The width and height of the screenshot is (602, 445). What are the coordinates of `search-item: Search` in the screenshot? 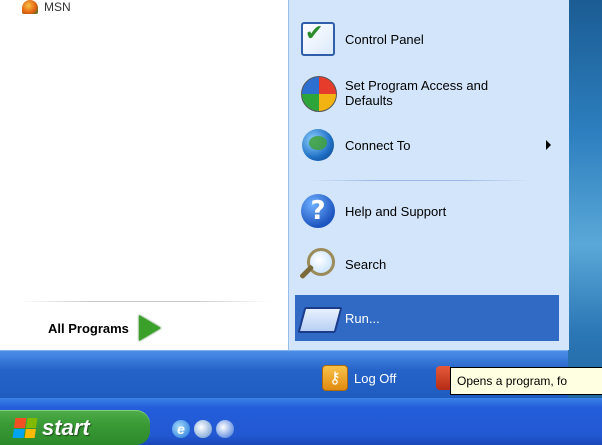 It's located at (428, 264).